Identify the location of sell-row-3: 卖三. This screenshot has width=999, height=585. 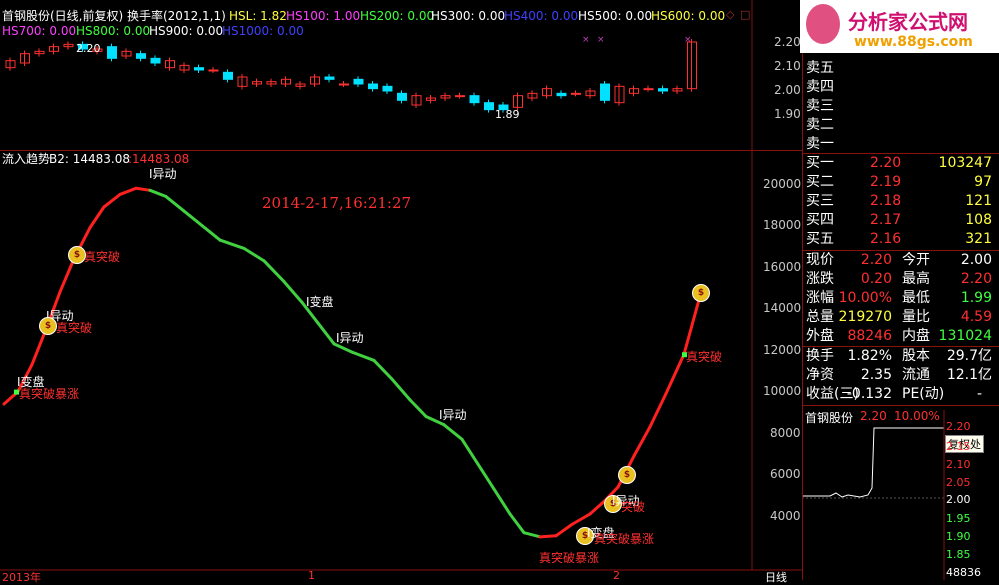
(901, 106).